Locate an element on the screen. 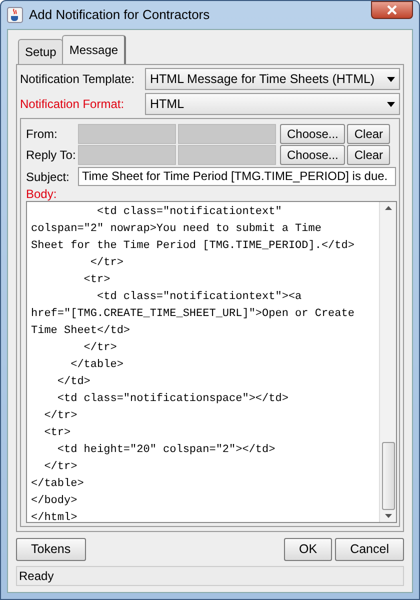  code-line: <td class="notificationtext" is located at coordinates (189, 212).